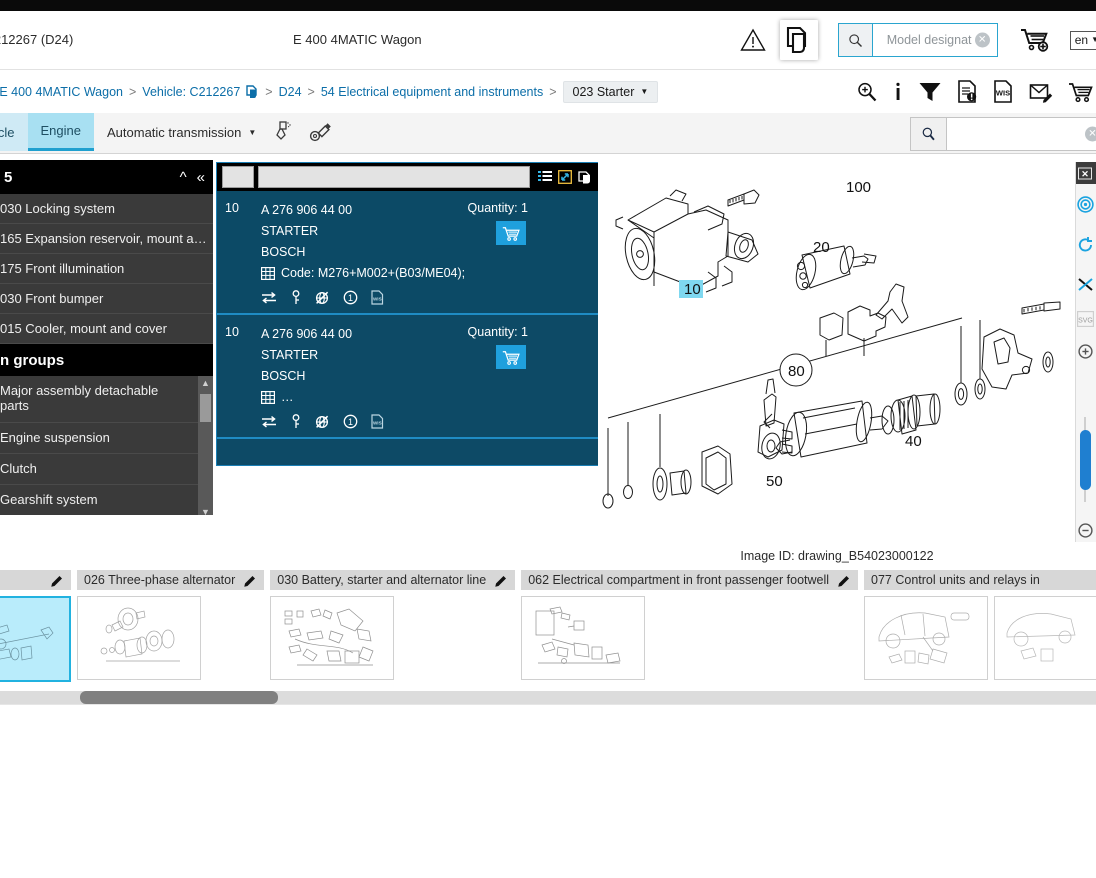  Describe the element at coordinates (205, 445) in the screenshot. I see `sidebar-scrollbar: ▲ ▼` at that location.